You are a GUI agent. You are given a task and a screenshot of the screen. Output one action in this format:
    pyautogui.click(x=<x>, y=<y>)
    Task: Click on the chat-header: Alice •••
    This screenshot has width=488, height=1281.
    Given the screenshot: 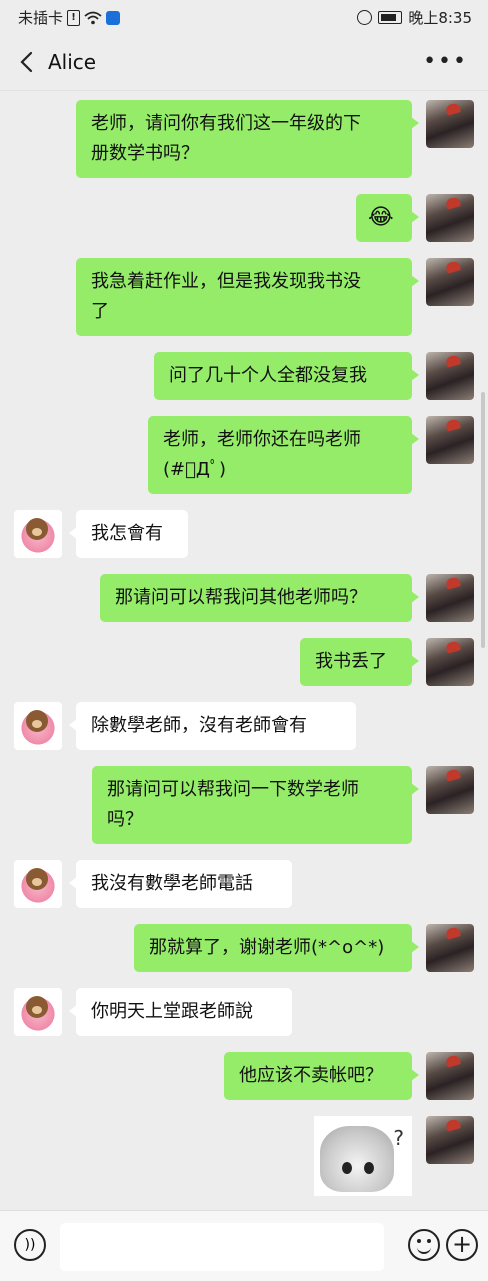 What is the action you would take?
    pyautogui.click(x=244, y=63)
    